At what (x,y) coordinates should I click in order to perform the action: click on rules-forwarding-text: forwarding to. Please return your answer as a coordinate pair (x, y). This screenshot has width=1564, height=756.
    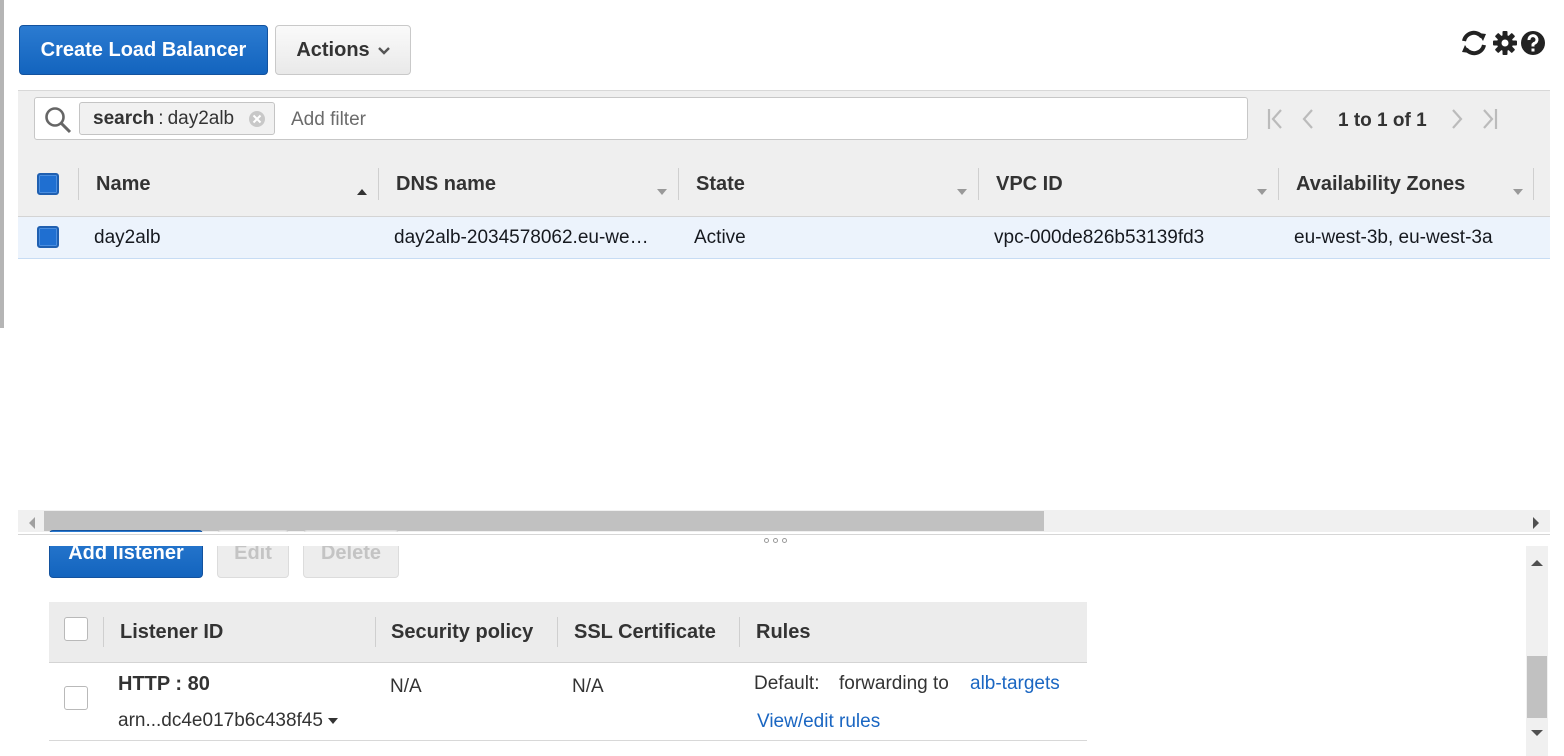
    Looking at the image, I should click on (894, 683).